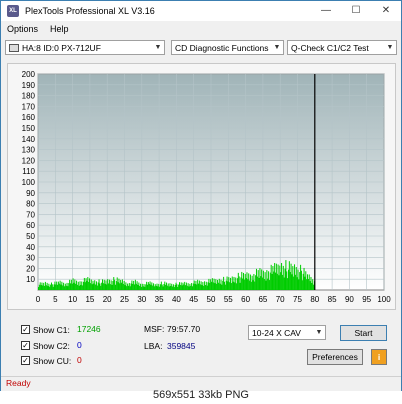 The height and width of the screenshot is (404, 402). Describe the element at coordinates (25, 345) in the screenshot. I see `checkbox-checked-icon: ✓` at that location.